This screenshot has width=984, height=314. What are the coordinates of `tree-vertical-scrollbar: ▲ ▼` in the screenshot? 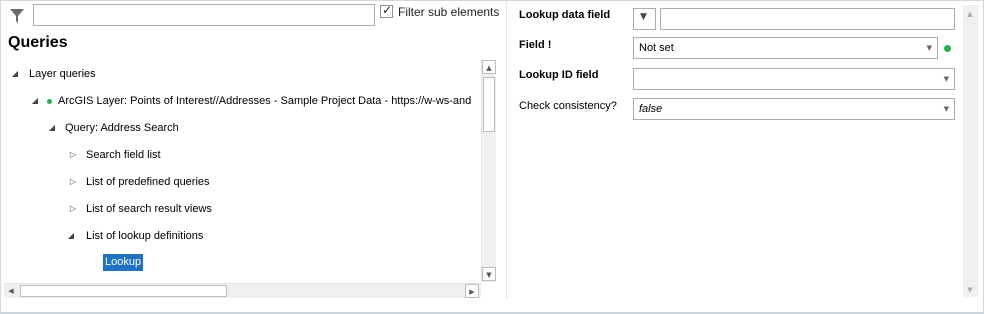 It's located at (488, 171).